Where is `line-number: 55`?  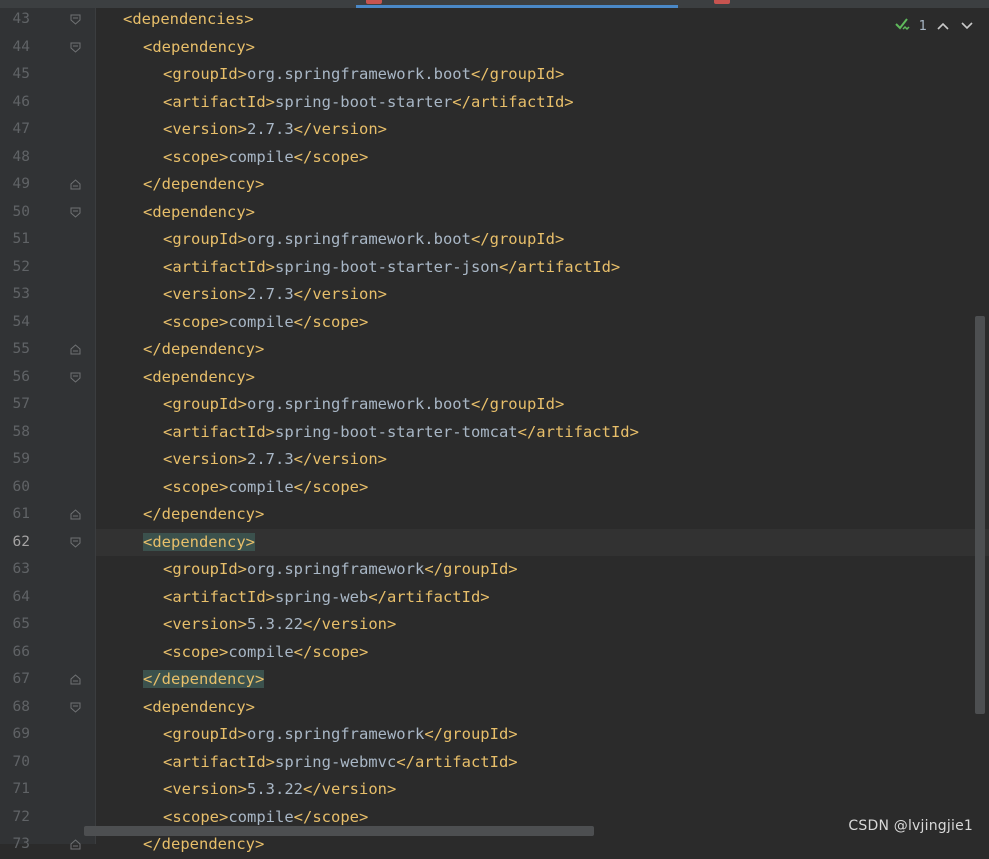
line-number: 55 is located at coordinates (21, 349).